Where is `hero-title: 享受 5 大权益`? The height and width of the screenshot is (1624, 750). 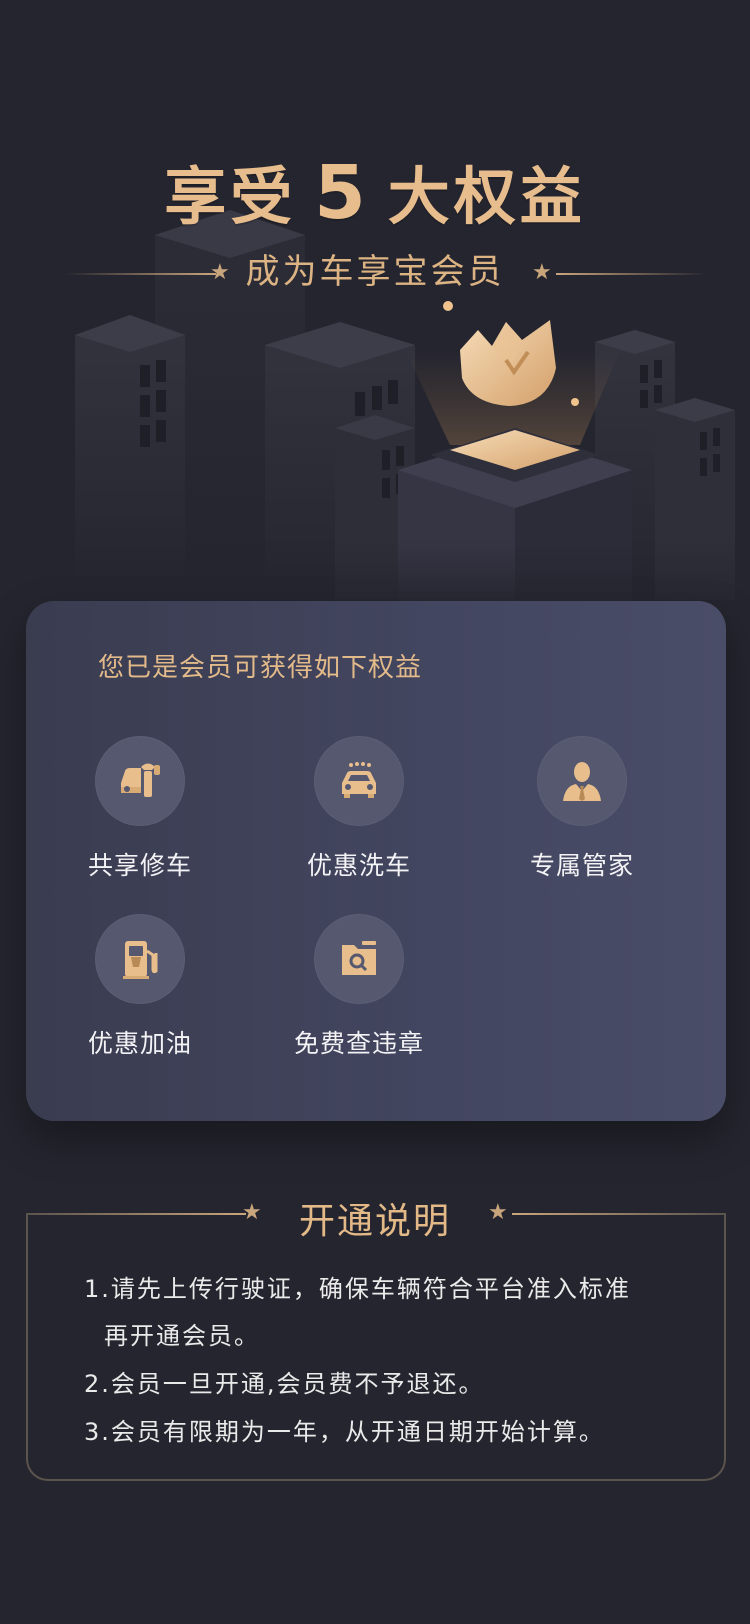
hero-title: 享受 5 大权益 is located at coordinates (375, 191).